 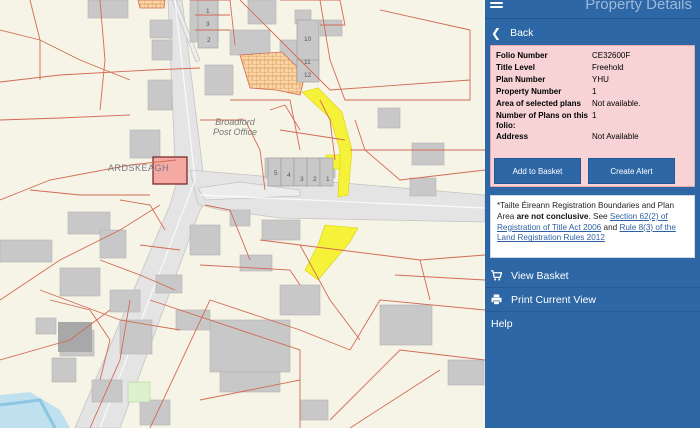 What do you see at coordinates (600, 79) in the screenshot?
I see `detail-value: YHU` at bounding box center [600, 79].